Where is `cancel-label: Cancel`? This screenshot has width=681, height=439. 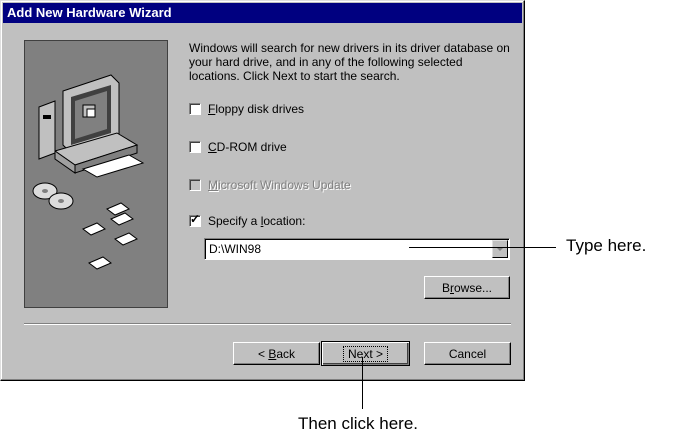
cancel-label: Cancel is located at coordinates (467, 353).